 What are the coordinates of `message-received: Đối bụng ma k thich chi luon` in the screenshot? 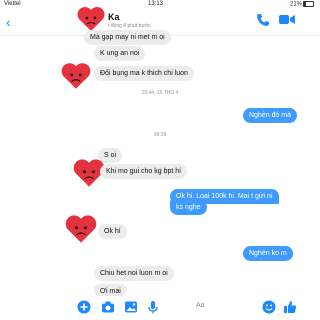 It's located at (144, 73).